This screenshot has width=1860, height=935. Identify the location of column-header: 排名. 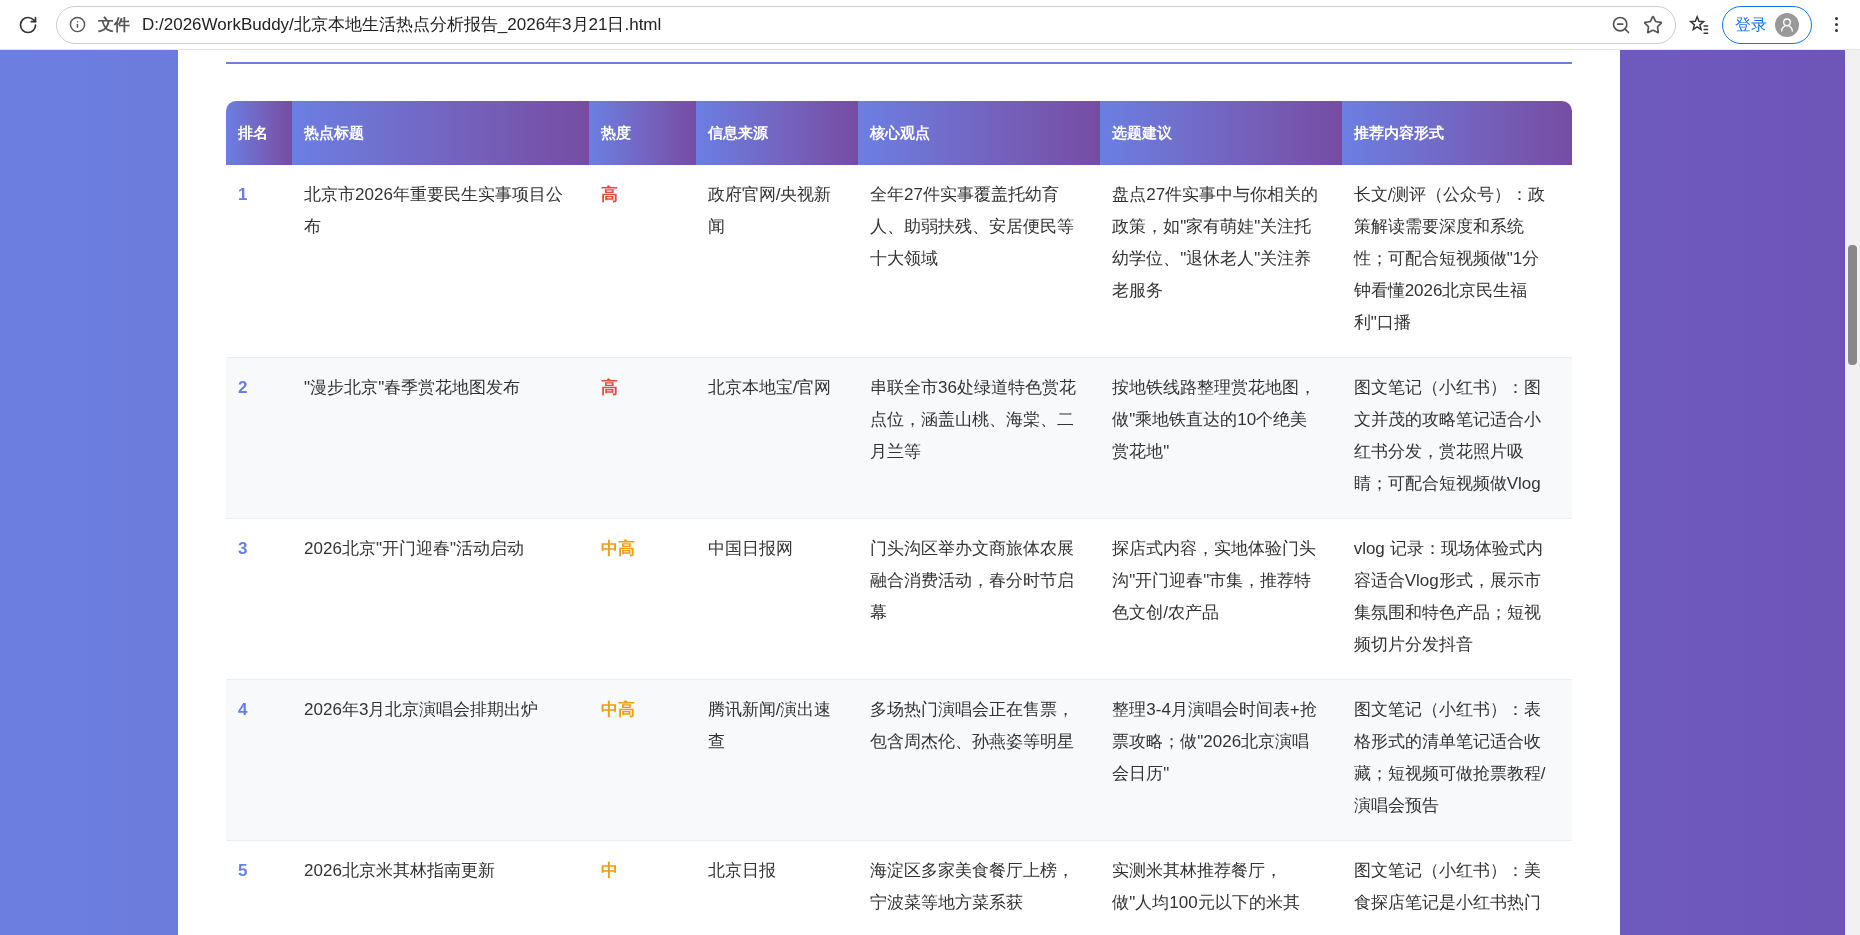
(259, 133).